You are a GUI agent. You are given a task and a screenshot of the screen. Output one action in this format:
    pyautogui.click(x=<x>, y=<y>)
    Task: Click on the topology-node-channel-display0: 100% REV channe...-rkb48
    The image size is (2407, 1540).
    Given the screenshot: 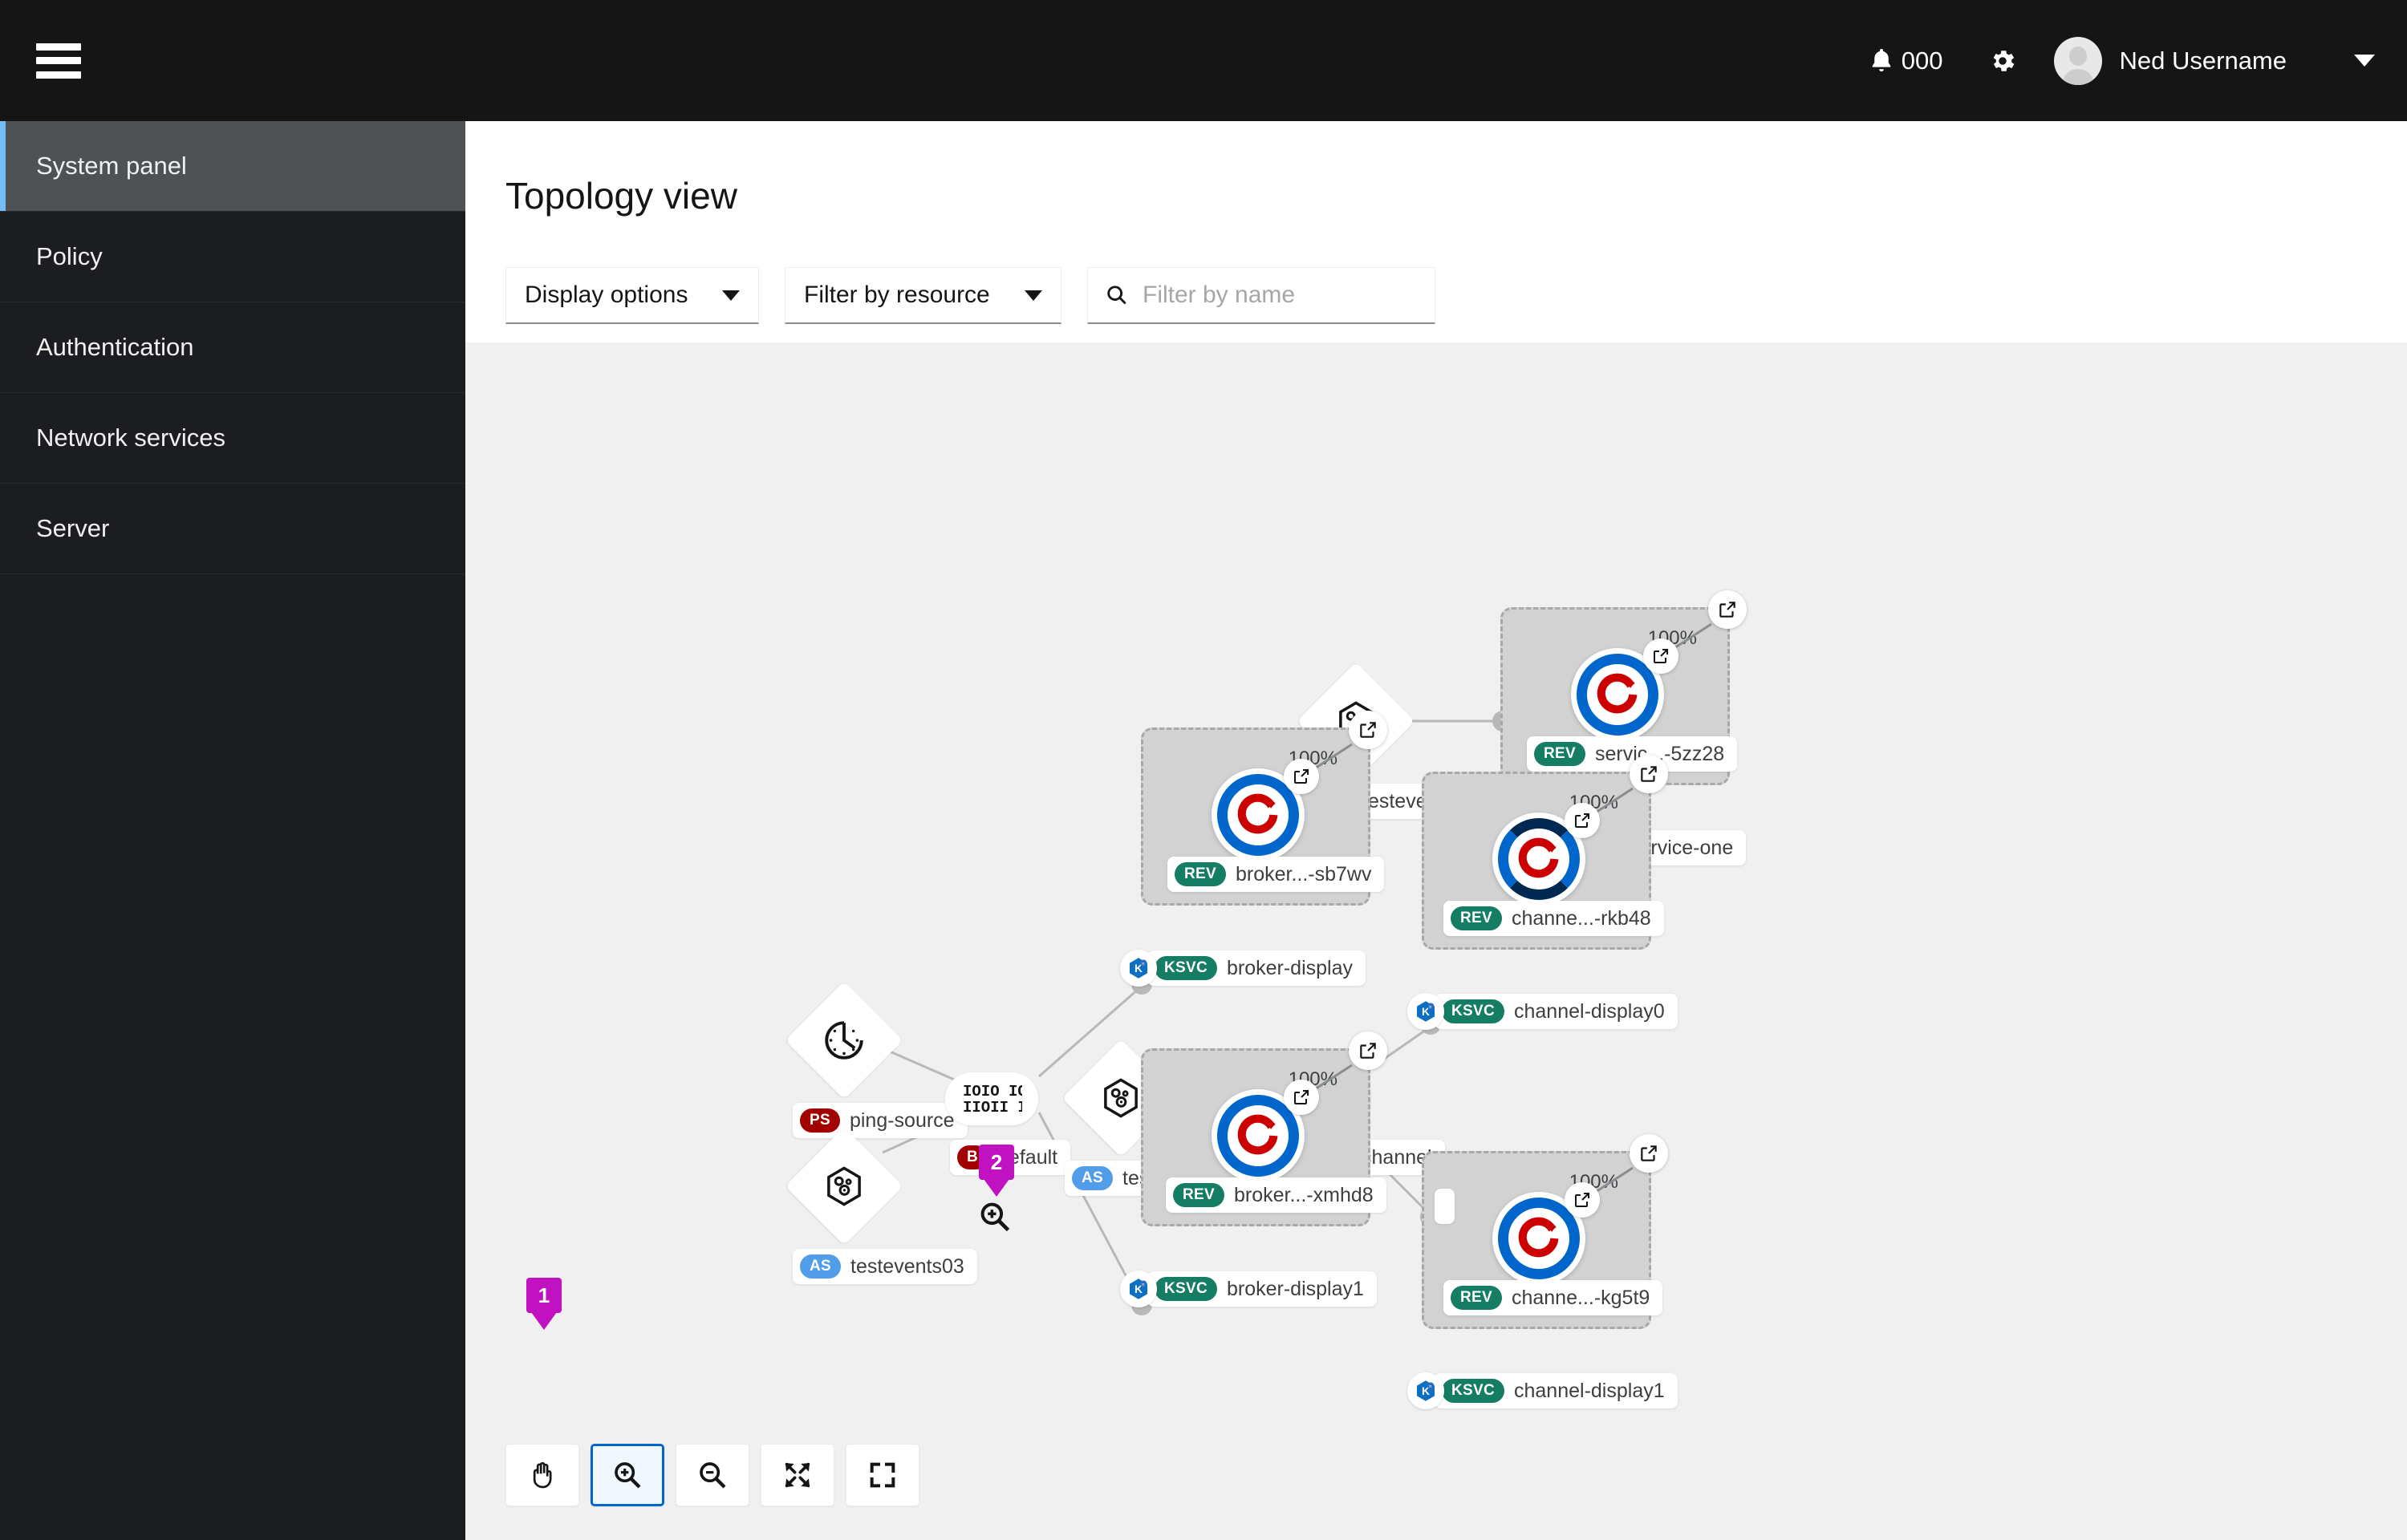 What is the action you would take?
    pyautogui.click(x=1545, y=853)
    